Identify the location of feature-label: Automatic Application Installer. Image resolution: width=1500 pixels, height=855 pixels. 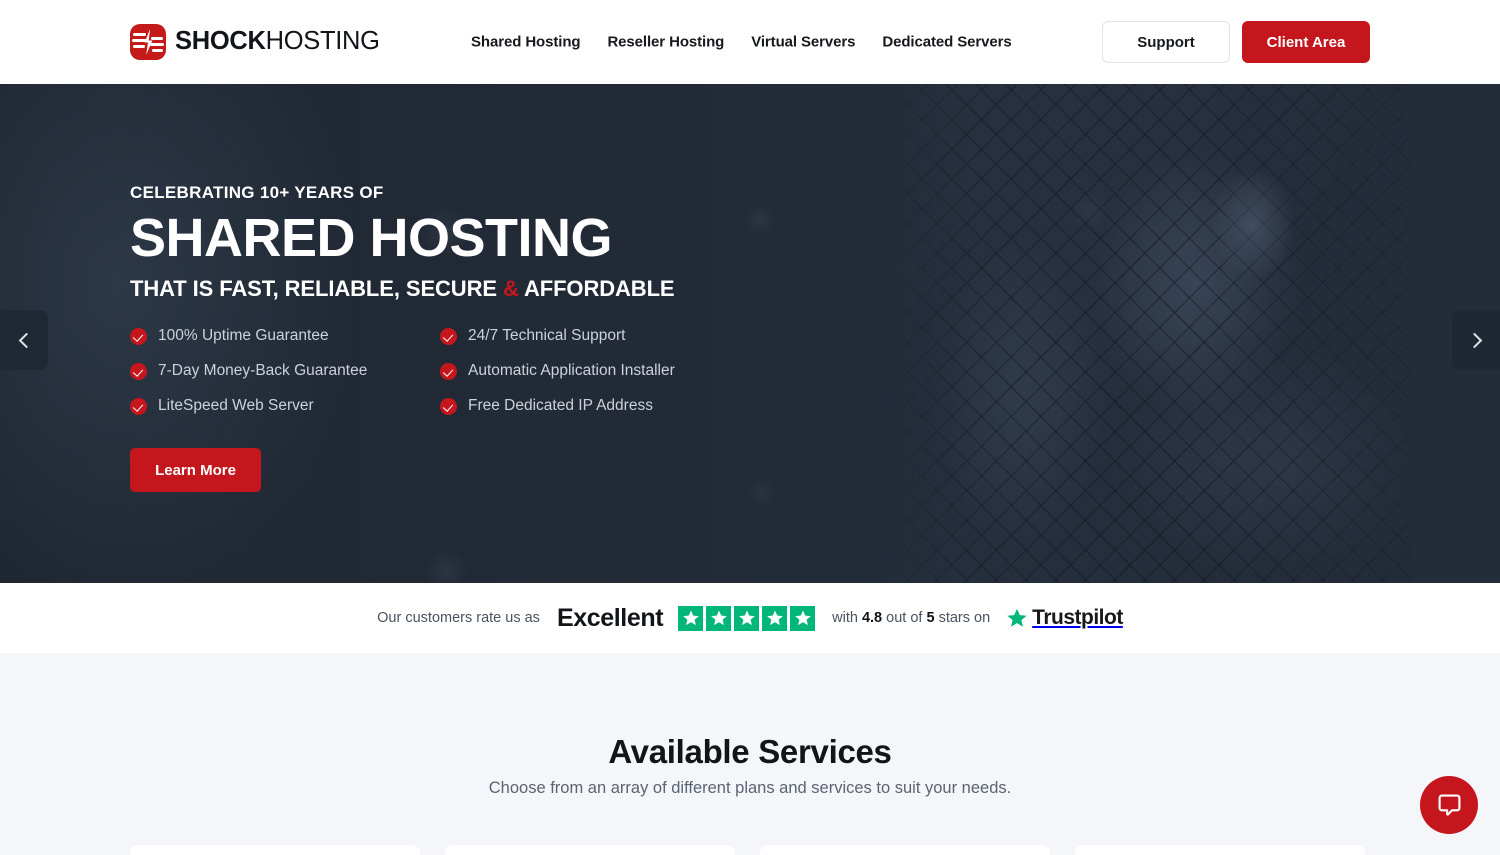
(571, 370).